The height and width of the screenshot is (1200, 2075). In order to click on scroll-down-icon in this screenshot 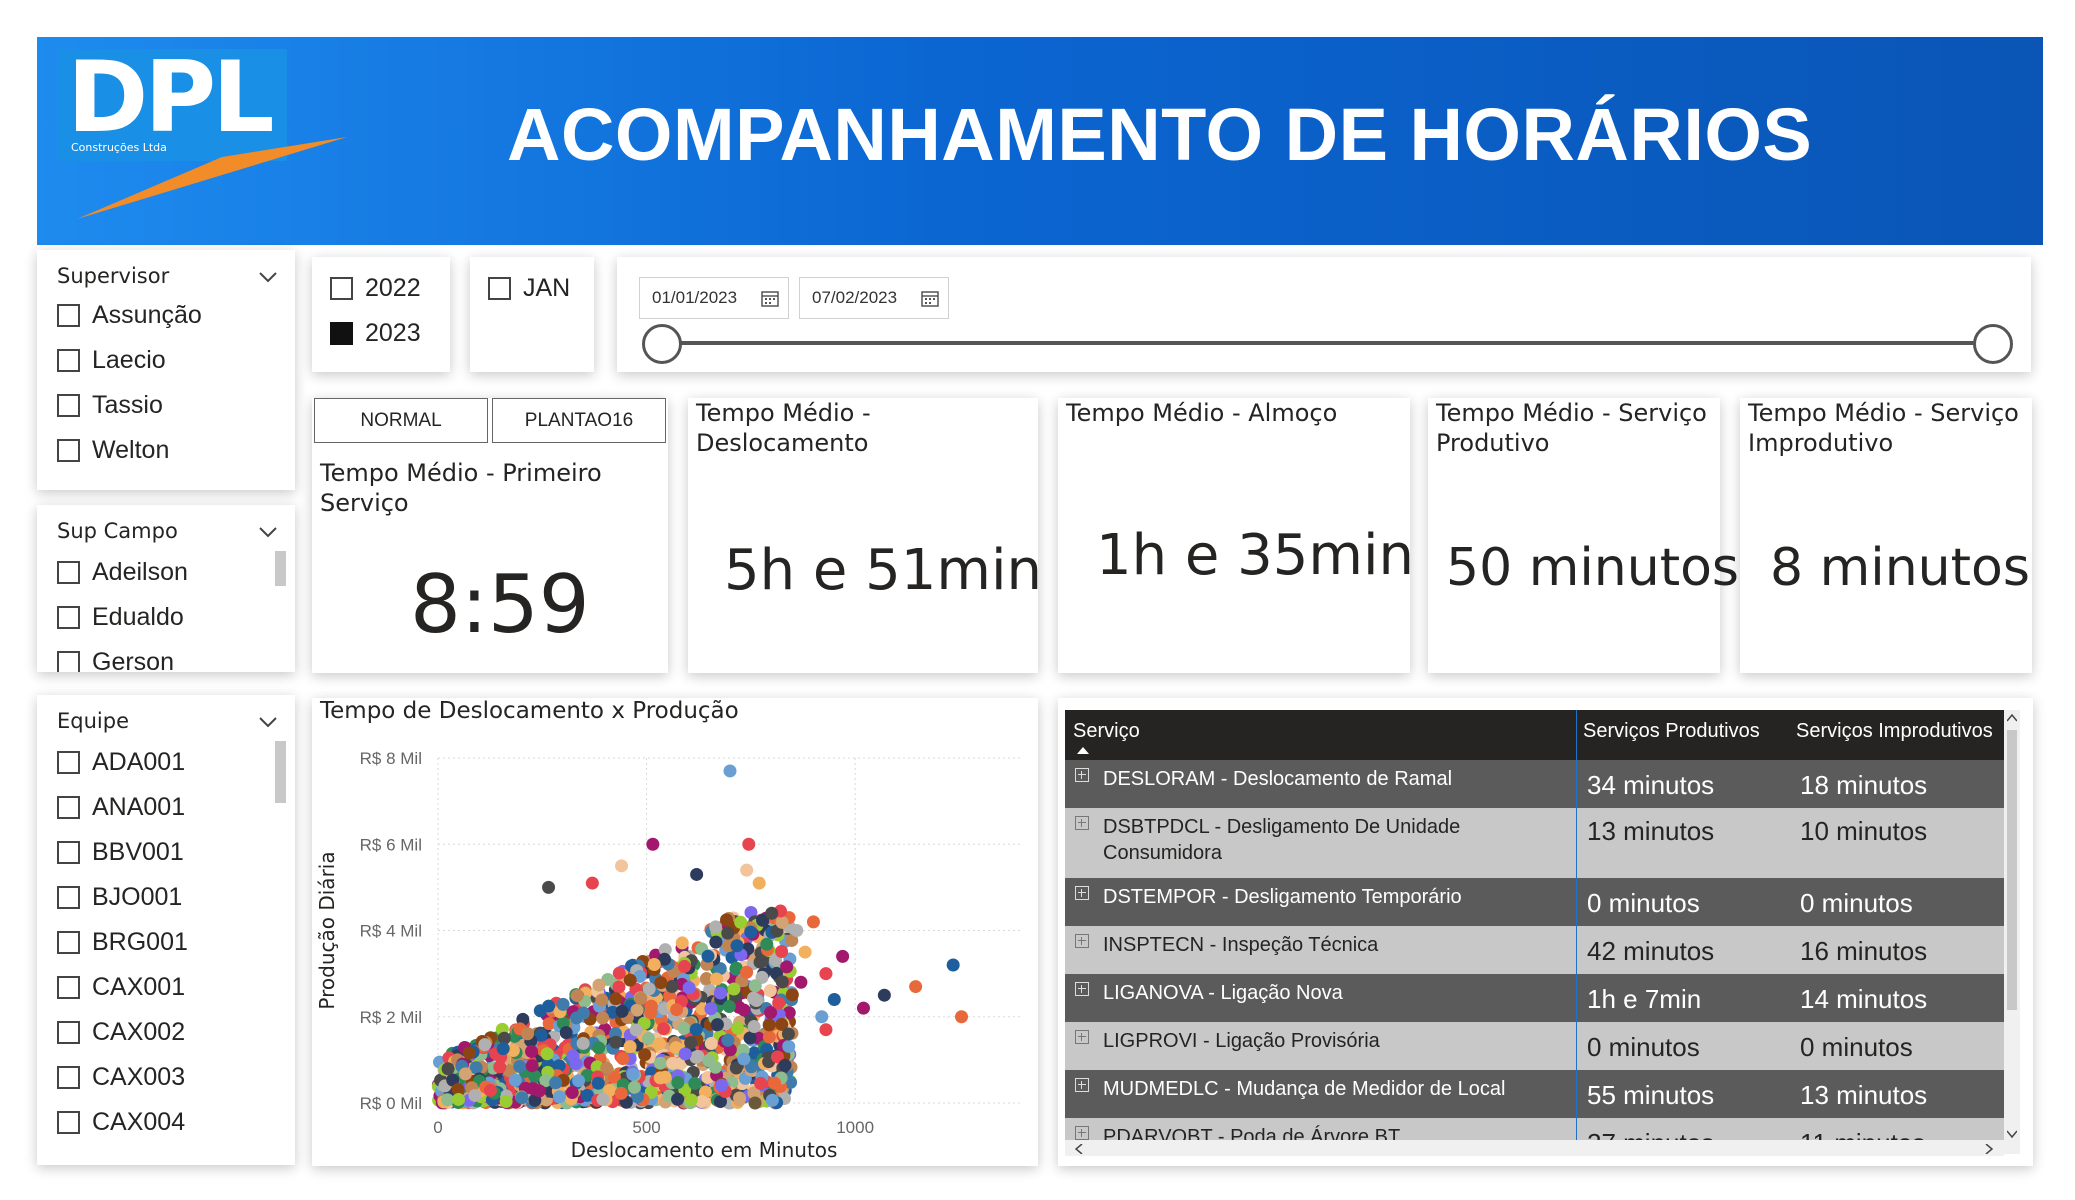, I will do `click(2012, 1134)`.